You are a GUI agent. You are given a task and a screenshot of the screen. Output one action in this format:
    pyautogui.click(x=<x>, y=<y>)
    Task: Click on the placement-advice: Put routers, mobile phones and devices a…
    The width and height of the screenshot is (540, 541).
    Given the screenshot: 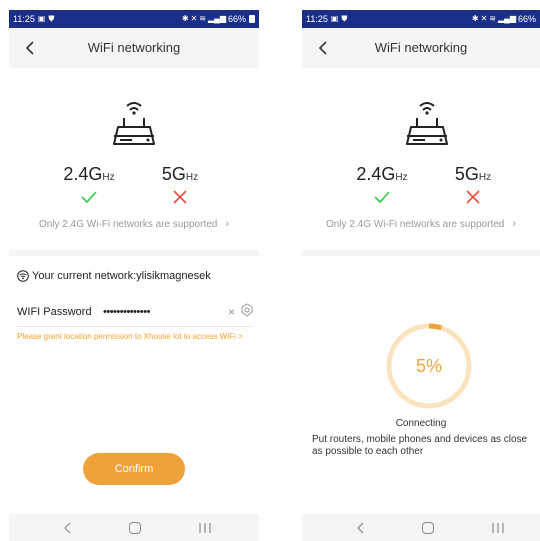 What is the action you would take?
    pyautogui.click(x=420, y=445)
    